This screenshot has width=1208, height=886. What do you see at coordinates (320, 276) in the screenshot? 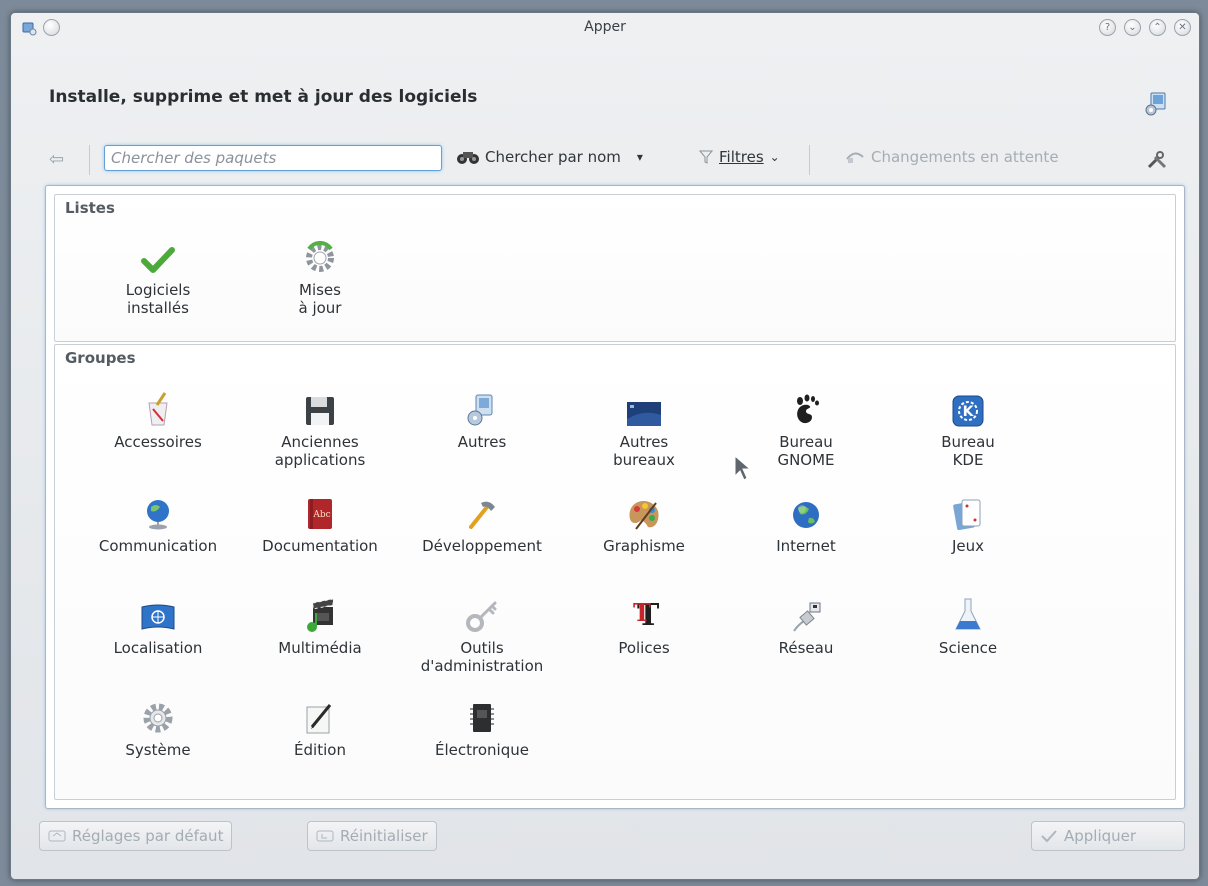
I see `list-item-updates: Mises à jour` at bounding box center [320, 276].